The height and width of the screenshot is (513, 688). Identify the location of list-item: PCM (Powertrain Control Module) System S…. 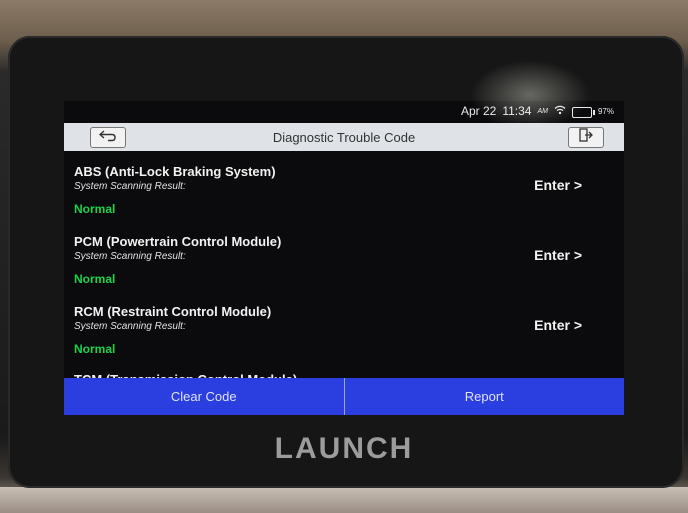
(344, 264).